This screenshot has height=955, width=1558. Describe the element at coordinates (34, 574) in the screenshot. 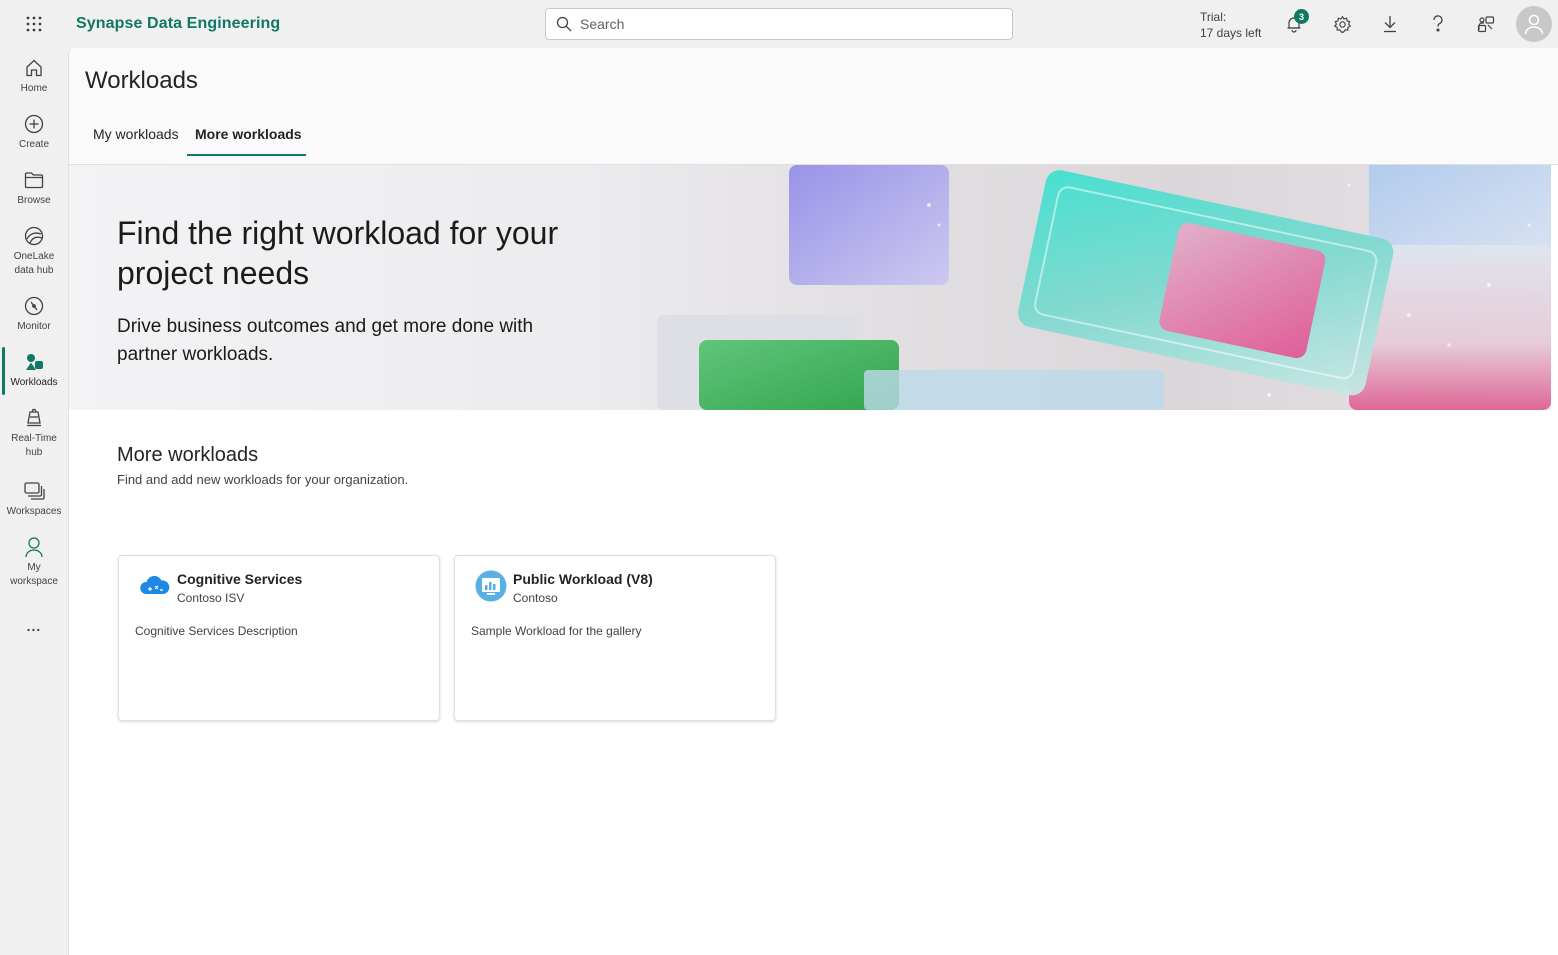

I see `nav-my-workspace-label: My workspace` at that location.